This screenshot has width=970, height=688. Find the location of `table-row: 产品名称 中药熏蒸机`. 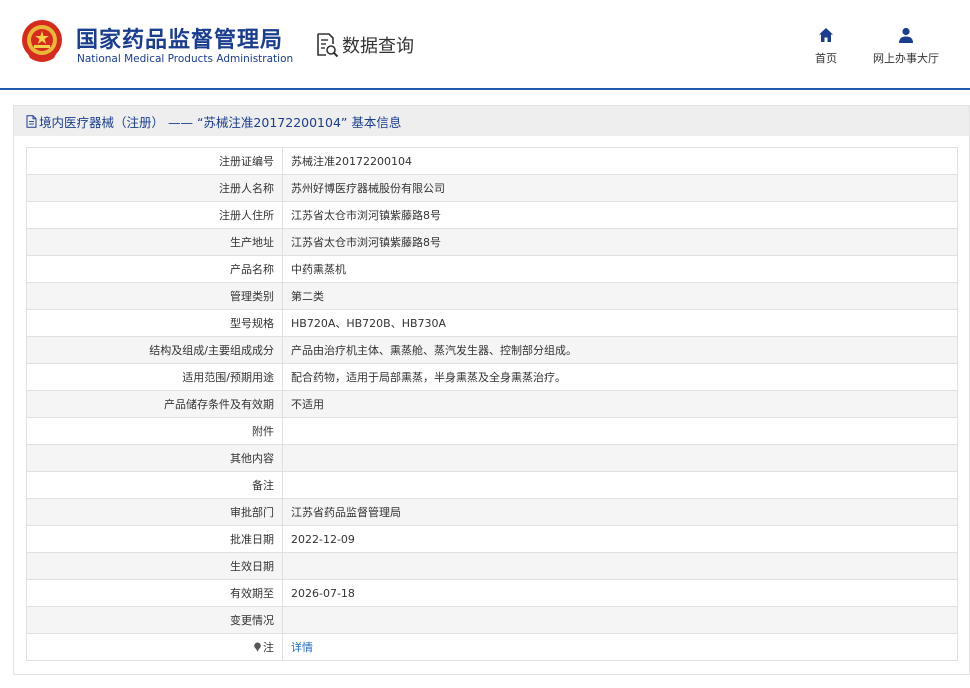

table-row: 产品名称 中药熏蒸机 is located at coordinates (492, 269).